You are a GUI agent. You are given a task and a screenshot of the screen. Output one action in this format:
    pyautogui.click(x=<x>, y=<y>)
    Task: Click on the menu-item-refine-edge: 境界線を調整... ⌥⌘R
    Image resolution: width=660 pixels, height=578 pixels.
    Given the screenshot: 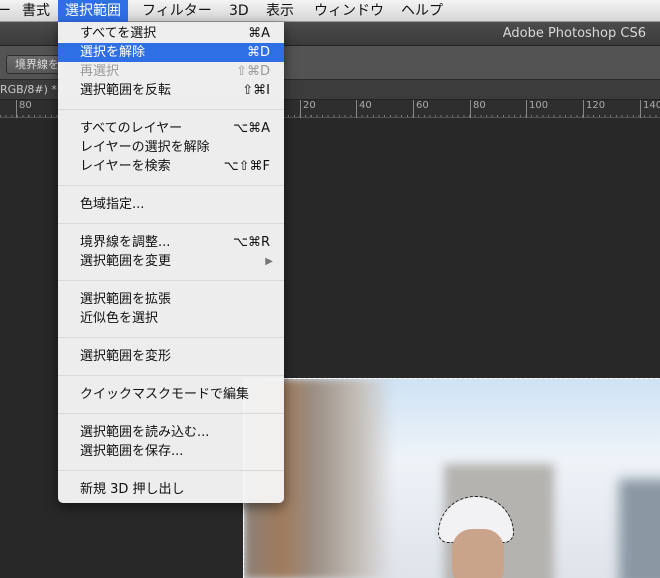 What is the action you would take?
    pyautogui.click(x=171, y=242)
    